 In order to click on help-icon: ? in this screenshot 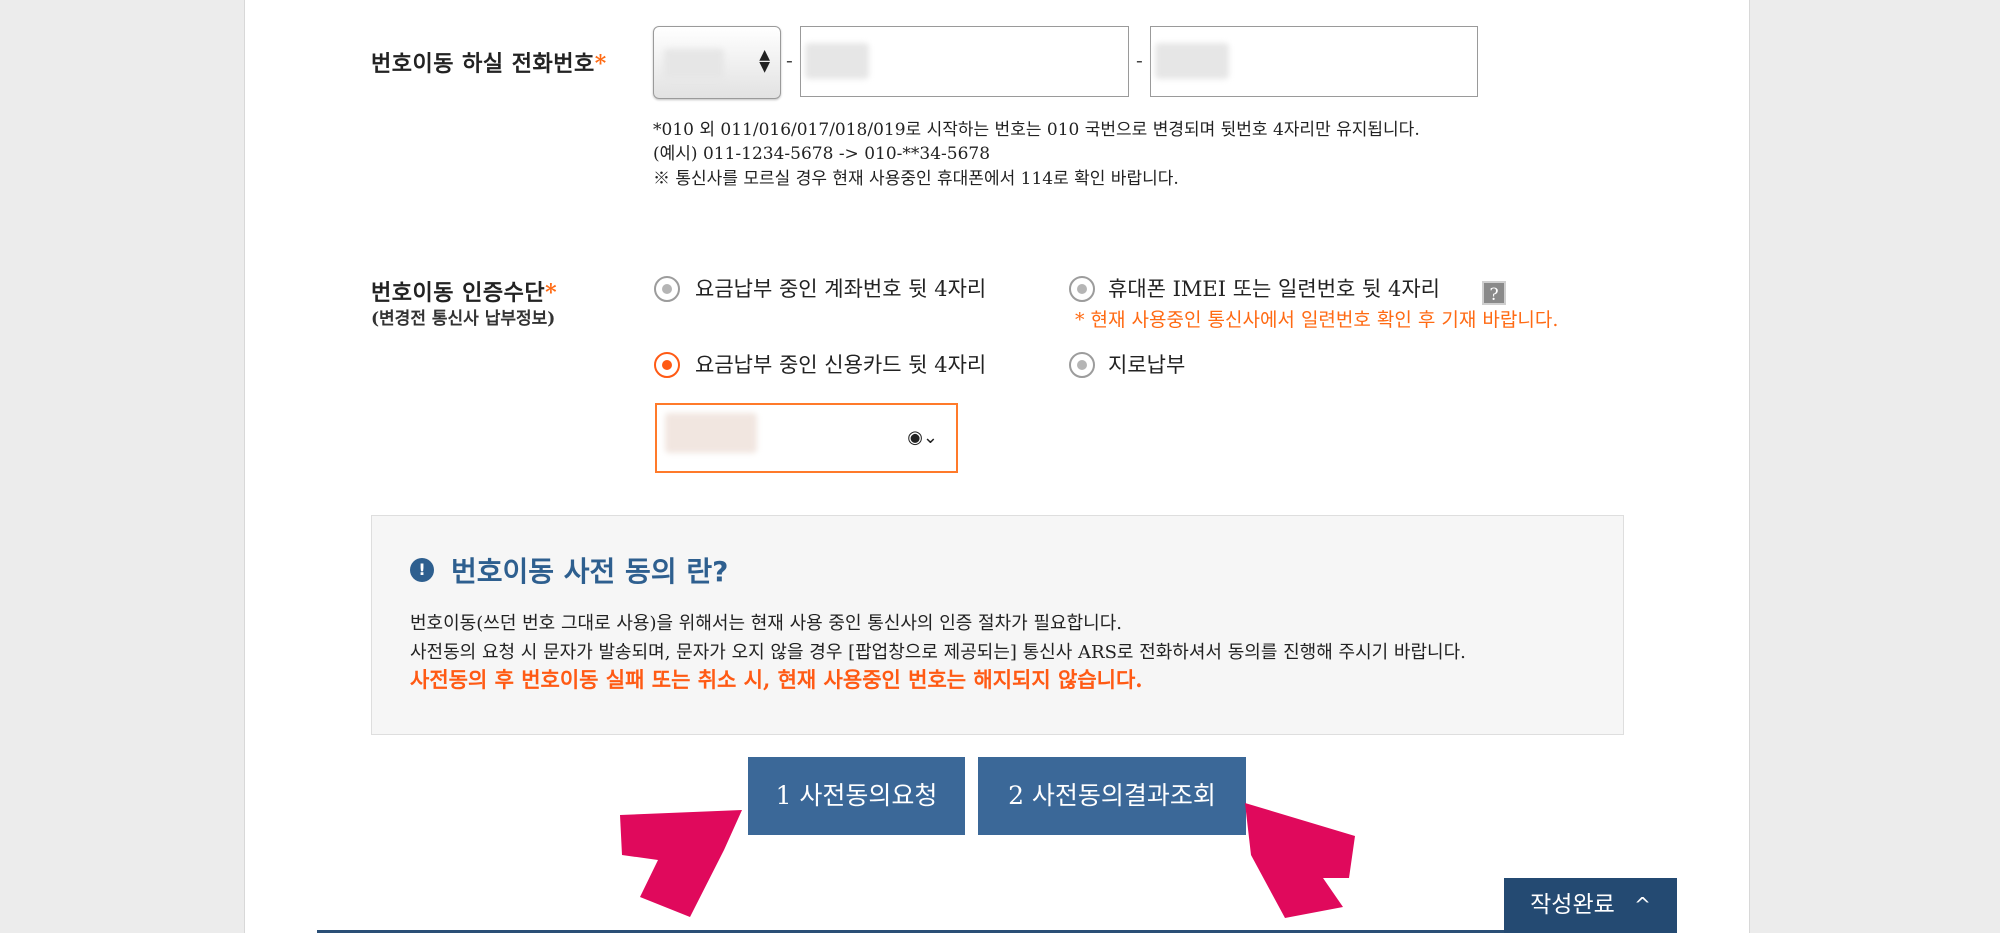, I will do `click(1494, 293)`.